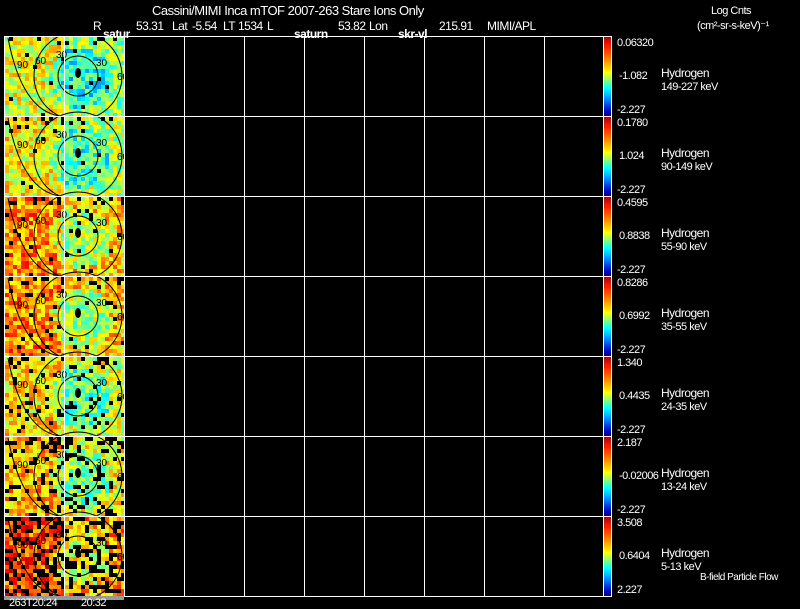 This screenshot has height=609, width=800. I want to click on colorbar-mid: -0.02006, so click(639, 476).